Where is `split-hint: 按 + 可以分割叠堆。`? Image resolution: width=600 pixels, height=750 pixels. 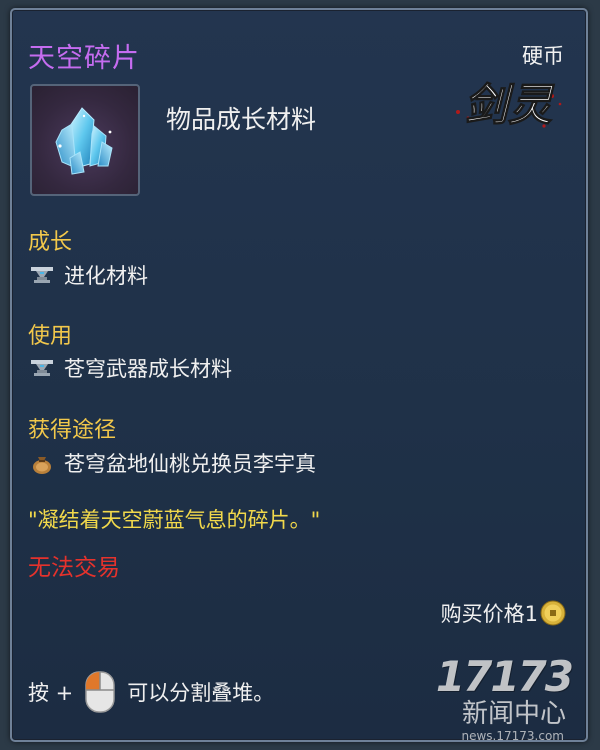 split-hint: 按 + 可以分割叠堆。 is located at coordinates (151, 692).